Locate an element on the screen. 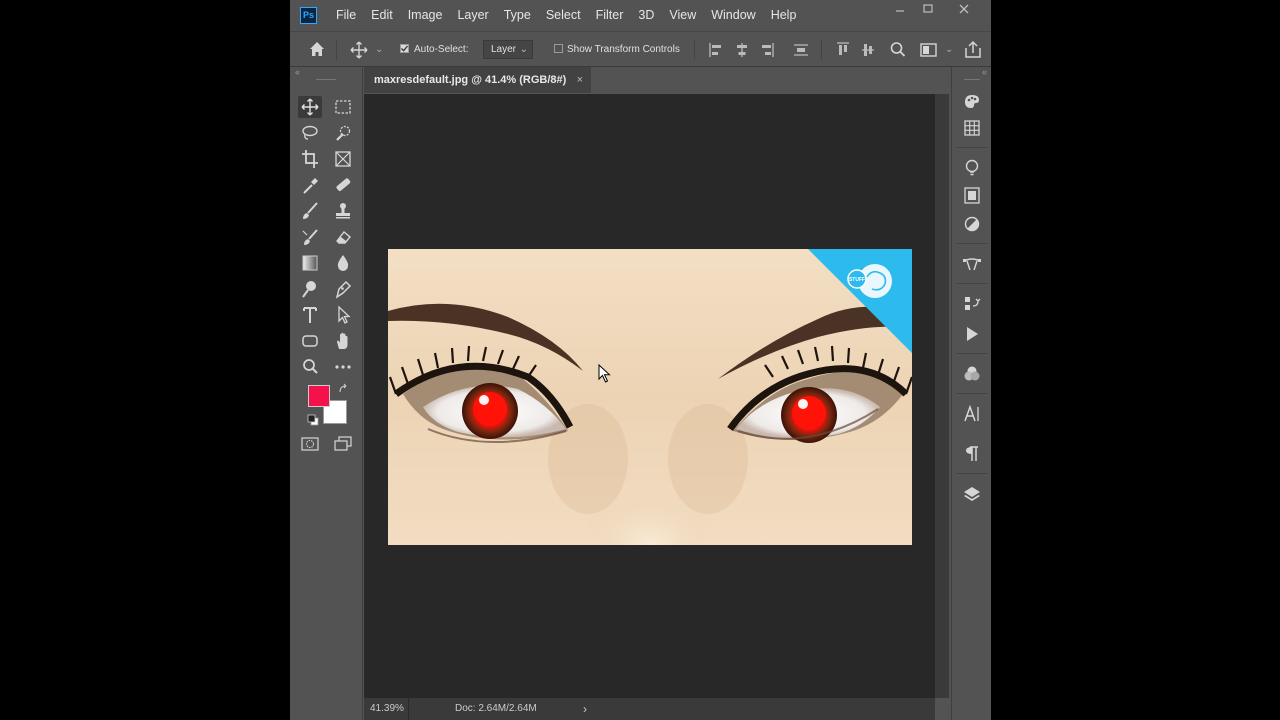  share-icon is located at coordinates (973, 50).